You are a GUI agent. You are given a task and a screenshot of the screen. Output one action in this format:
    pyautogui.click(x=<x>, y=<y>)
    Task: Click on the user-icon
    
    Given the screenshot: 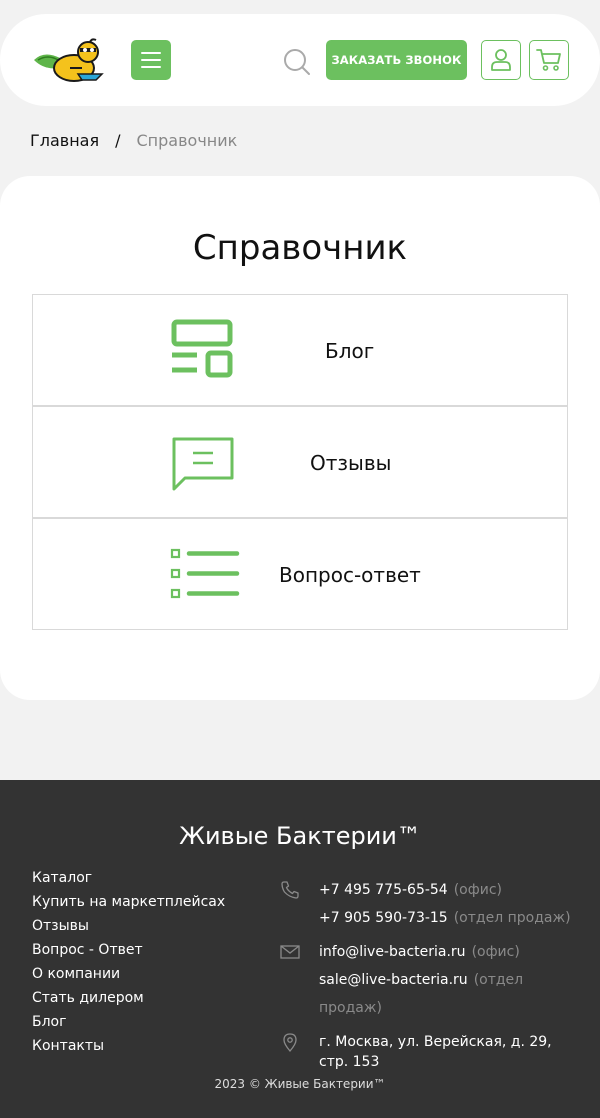 What is the action you would take?
    pyautogui.click(x=501, y=60)
    